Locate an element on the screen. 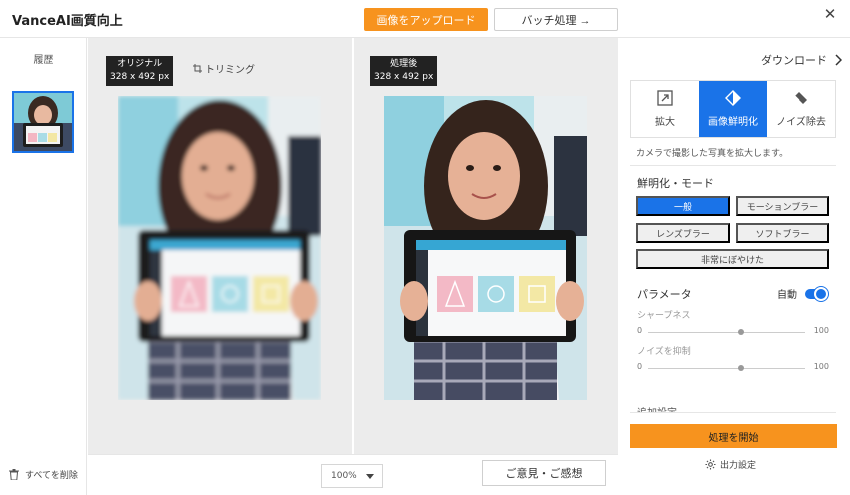 The height and width of the screenshot is (495, 850). processed-badge: 処理後 328 x 492 px is located at coordinates (404, 71).